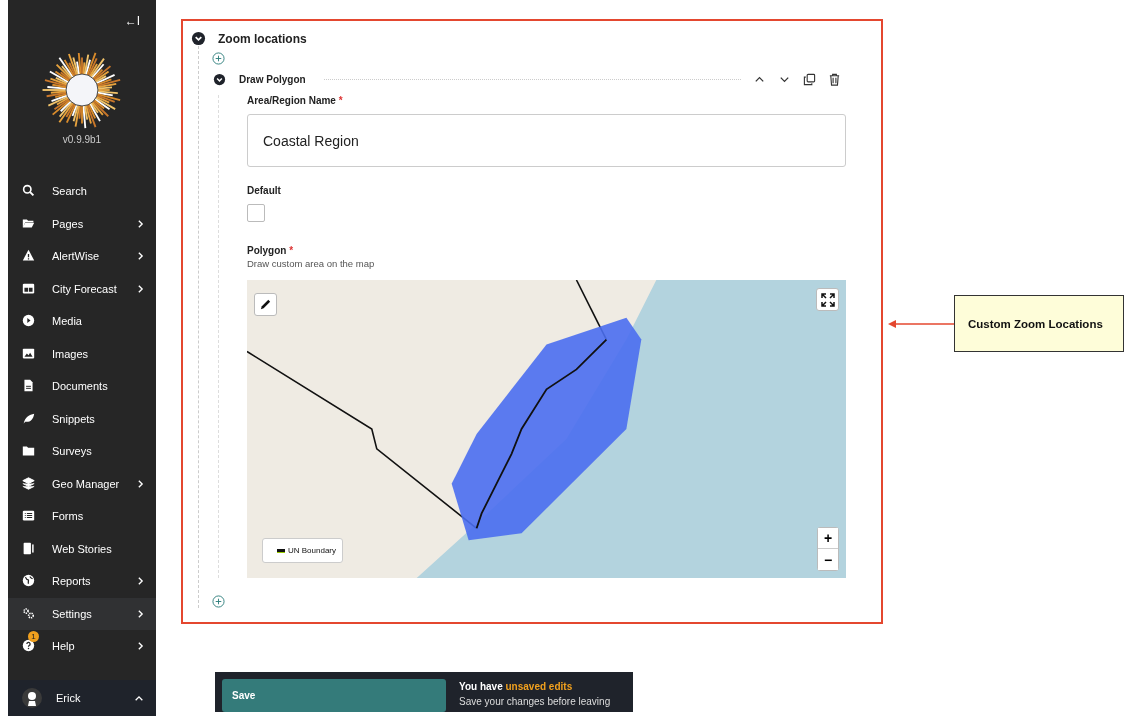  I want to click on fullscreen-icon, so click(827, 299).